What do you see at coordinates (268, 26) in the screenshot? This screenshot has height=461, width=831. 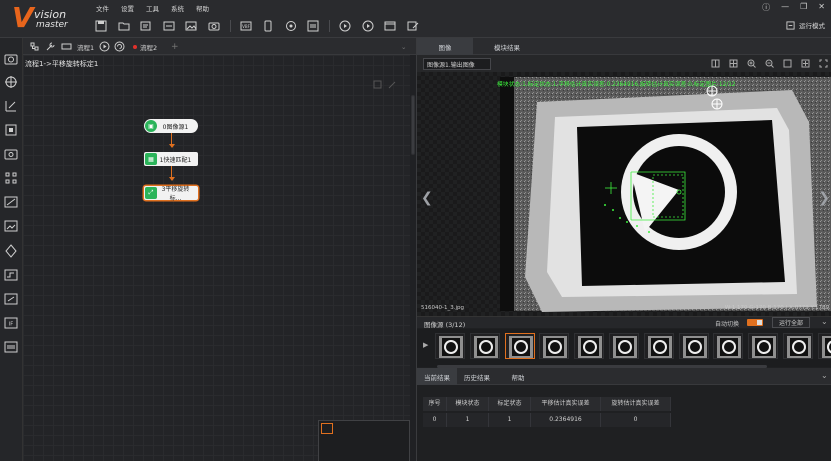 I see `device-icon` at bounding box center [268, 26].